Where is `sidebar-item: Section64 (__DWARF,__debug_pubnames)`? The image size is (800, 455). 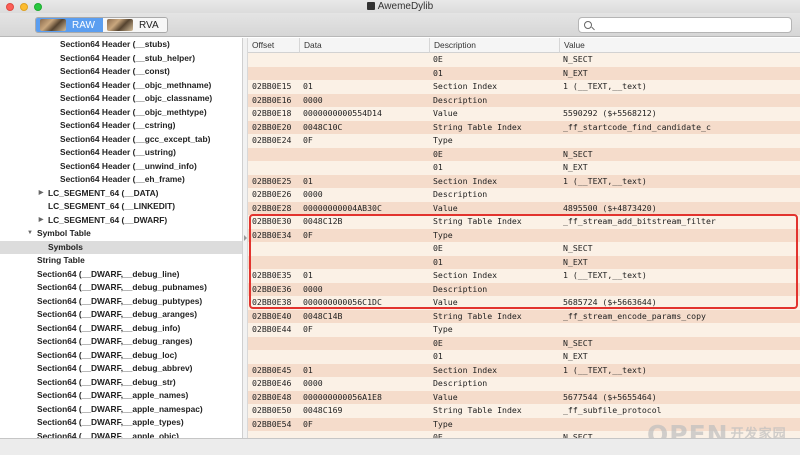 sidebar-item: Section64 (__DWARF,__debug_pubnames) is located at coordinates (121, 288).